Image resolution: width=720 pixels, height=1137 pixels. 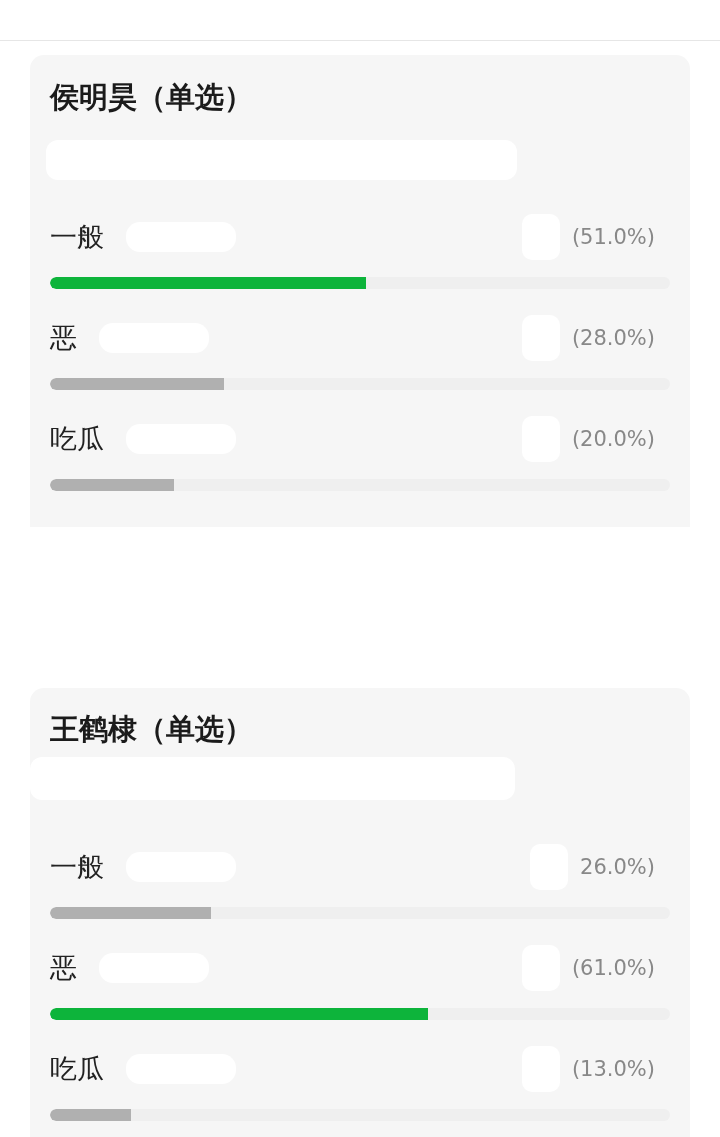 I want to click on vote-percentage: (20.0%), so click(x=613, y=439).